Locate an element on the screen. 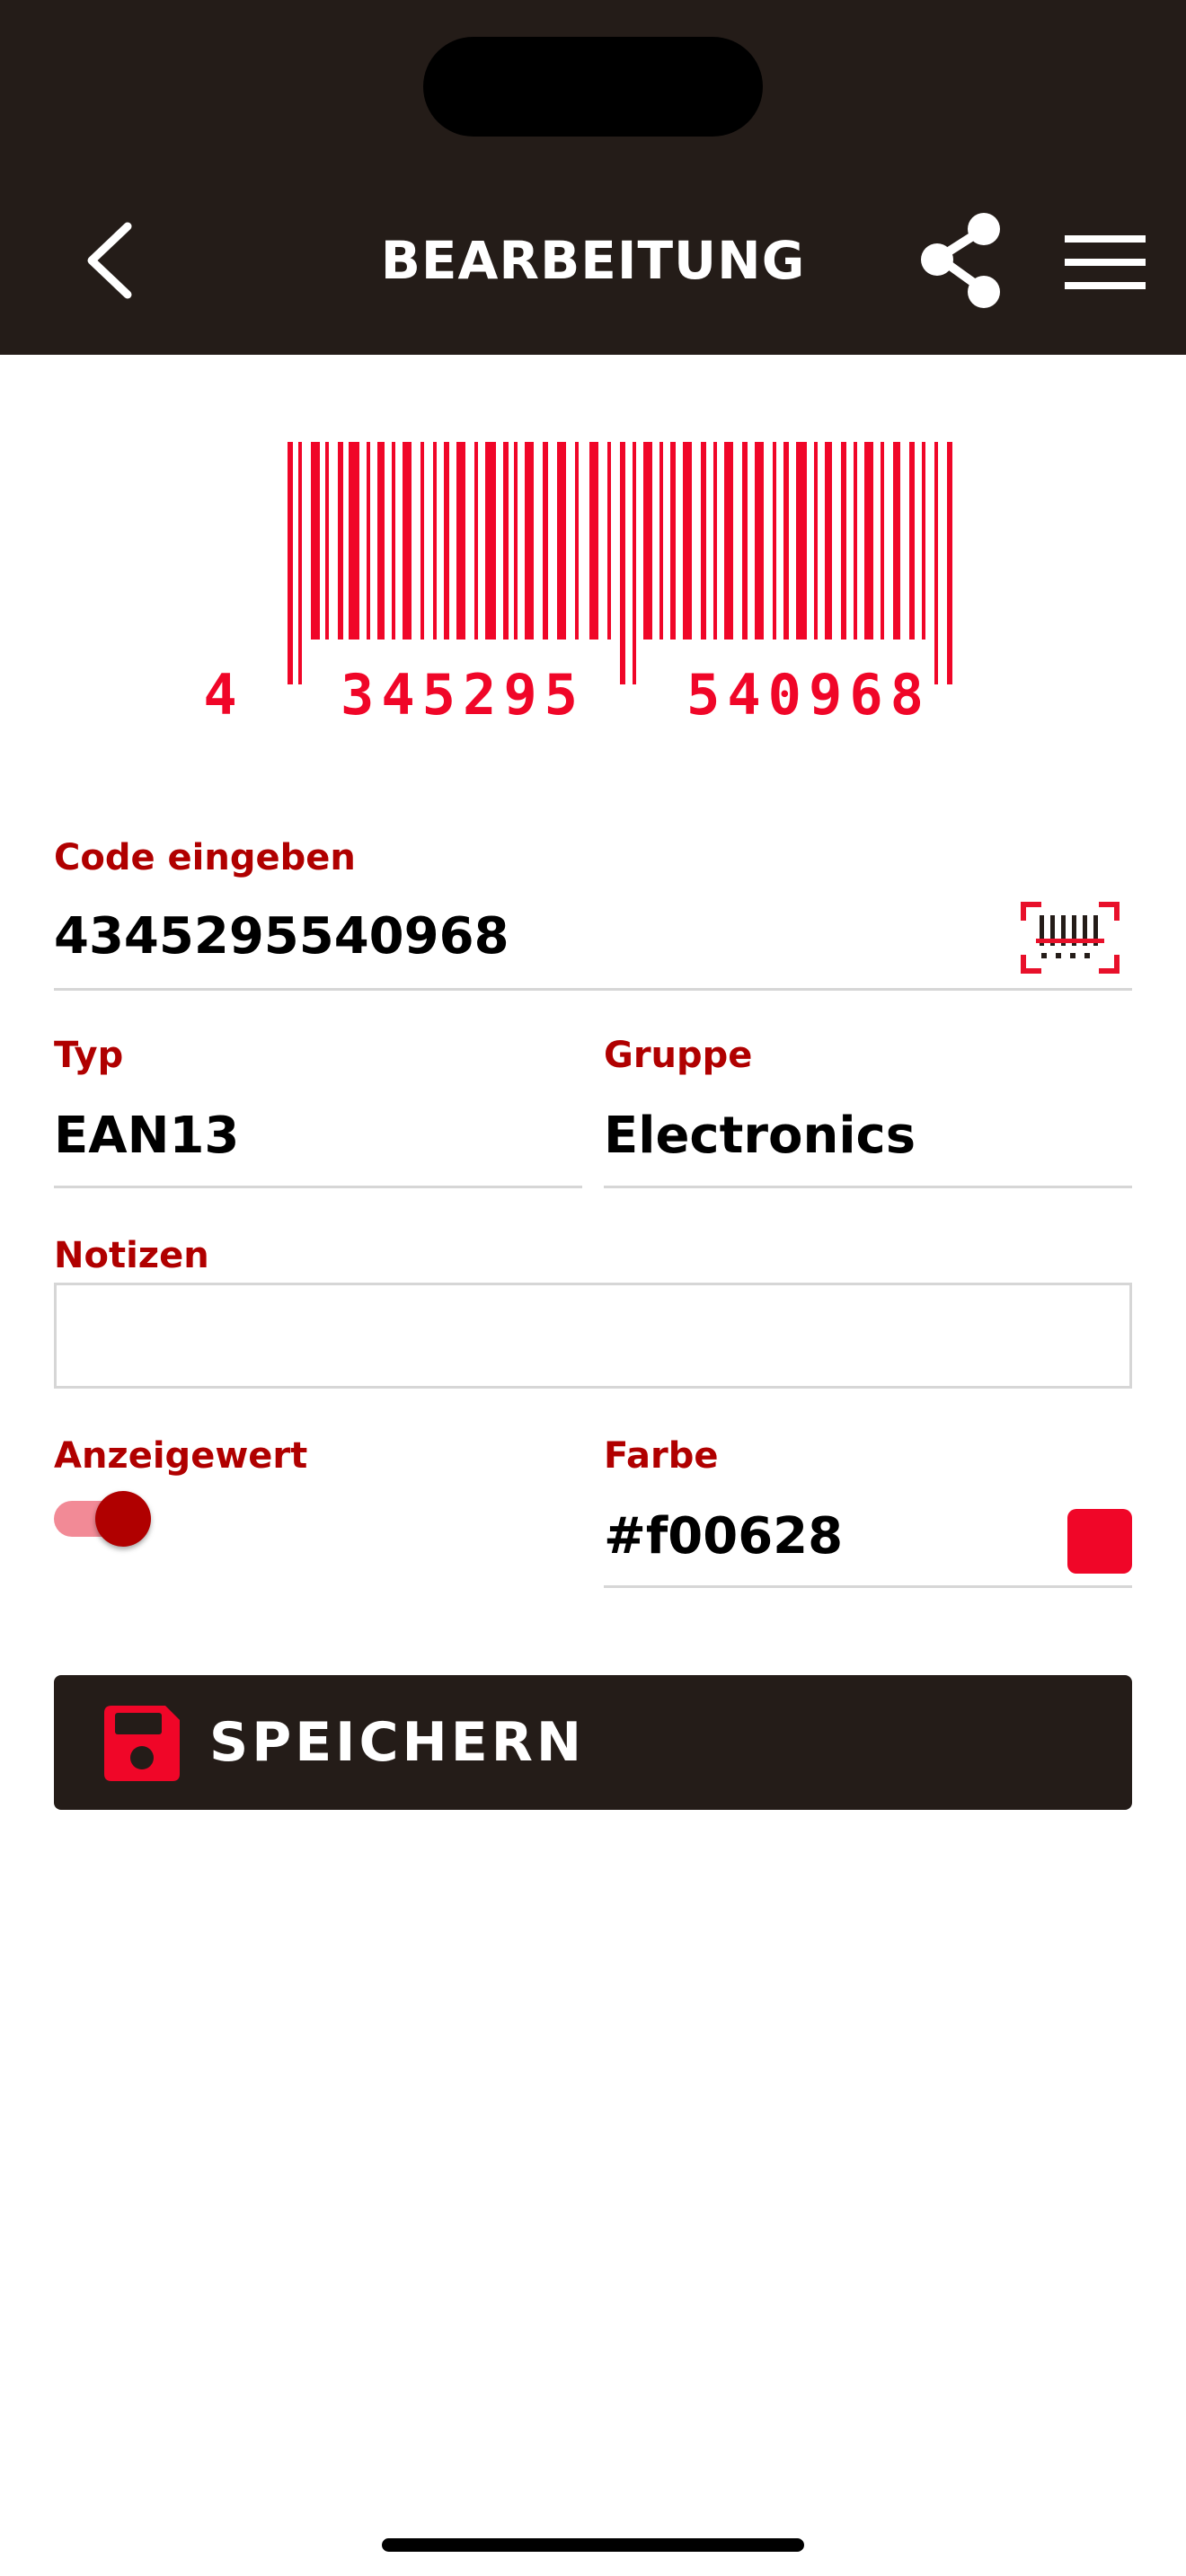 The height and width of the screenshot is (2576, 1186). barcode-preview: 4 345295 540968 is located at coordinates (593, 584).